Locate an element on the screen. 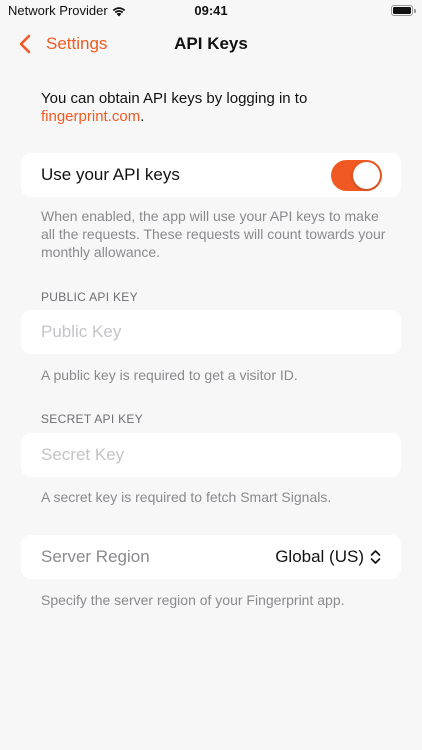 The image size is (422, 750). use-api-keys-label: Use your API keys is located at coordinates (110, 174).